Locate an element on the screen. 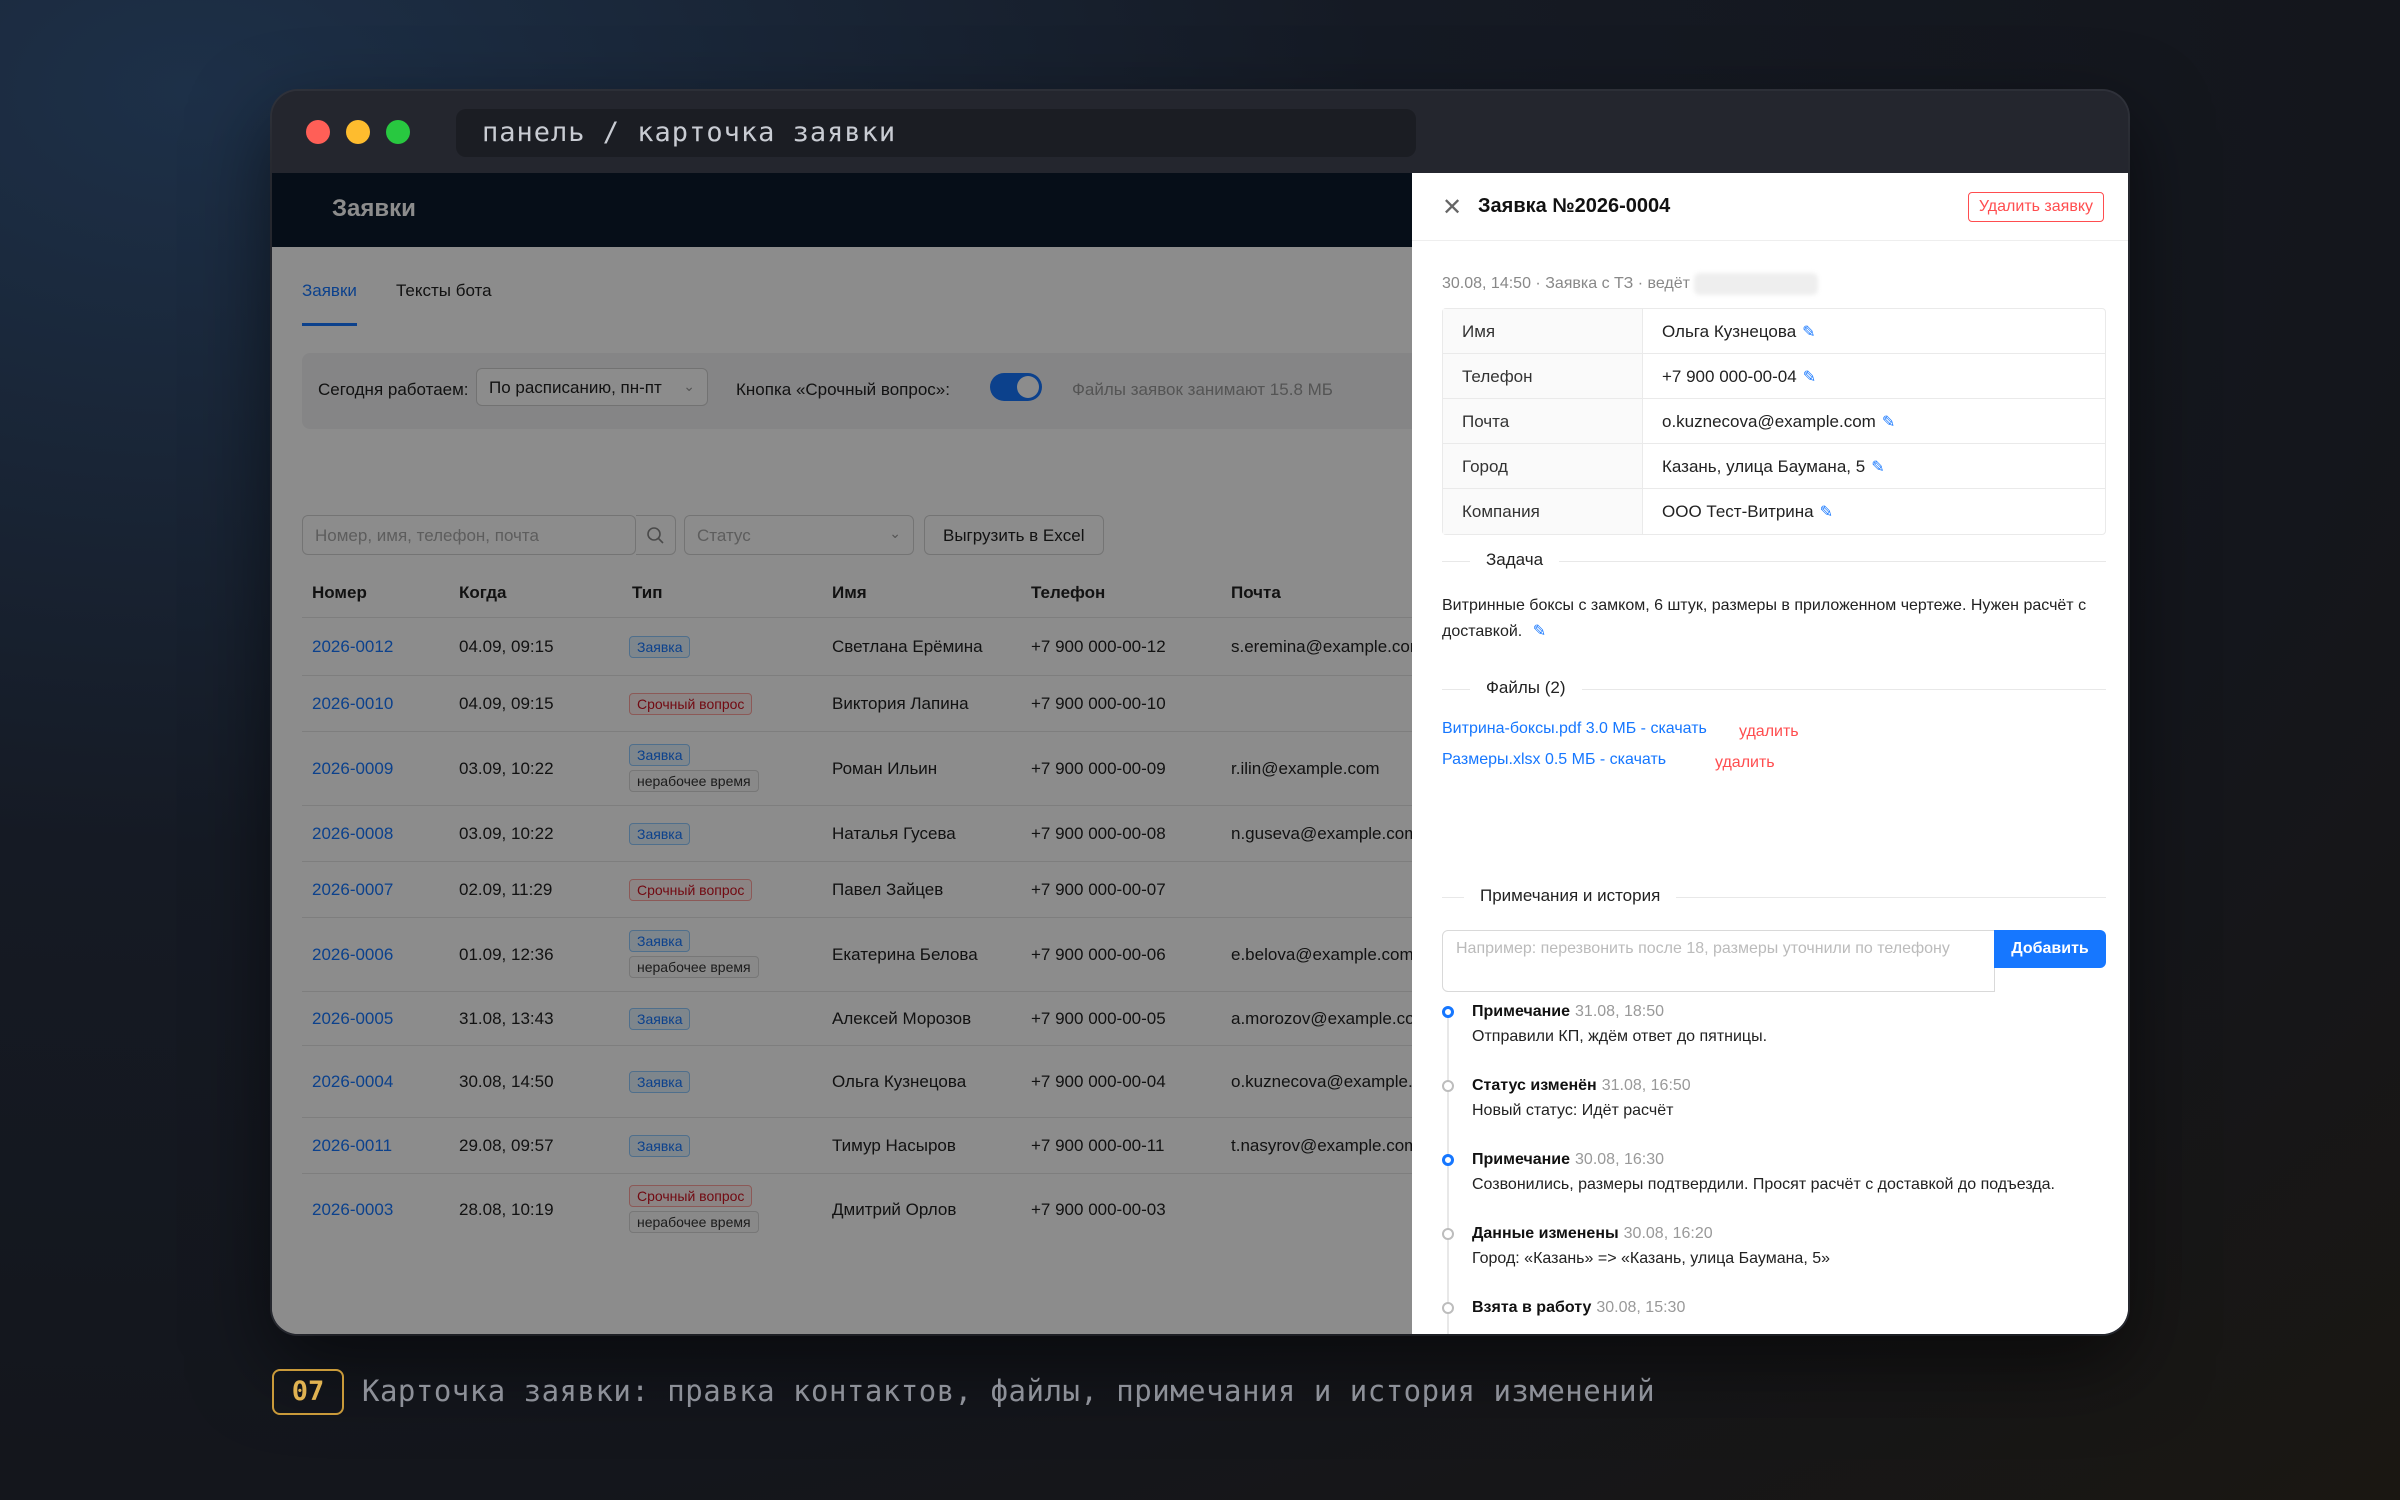 This screenshot has width=2400, height=1500. field-value: Казань, улица Баумана, 5 is located at coordinates (1764, 466).